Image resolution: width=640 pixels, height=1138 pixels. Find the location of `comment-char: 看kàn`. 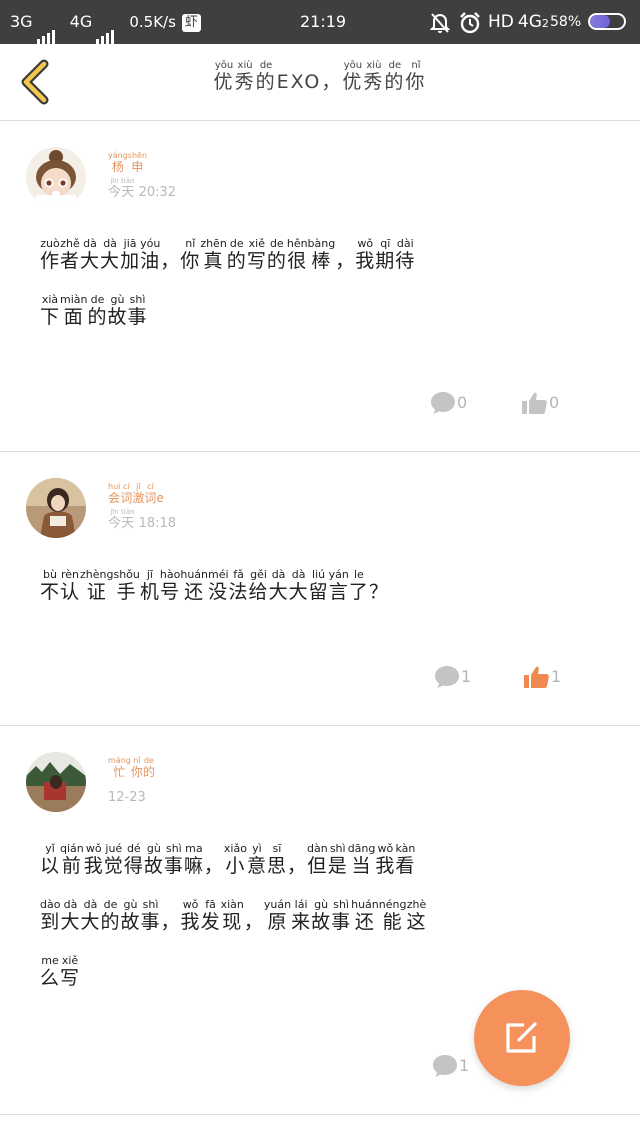

comment-char: 看kàn is located at coordinates (405, 859).